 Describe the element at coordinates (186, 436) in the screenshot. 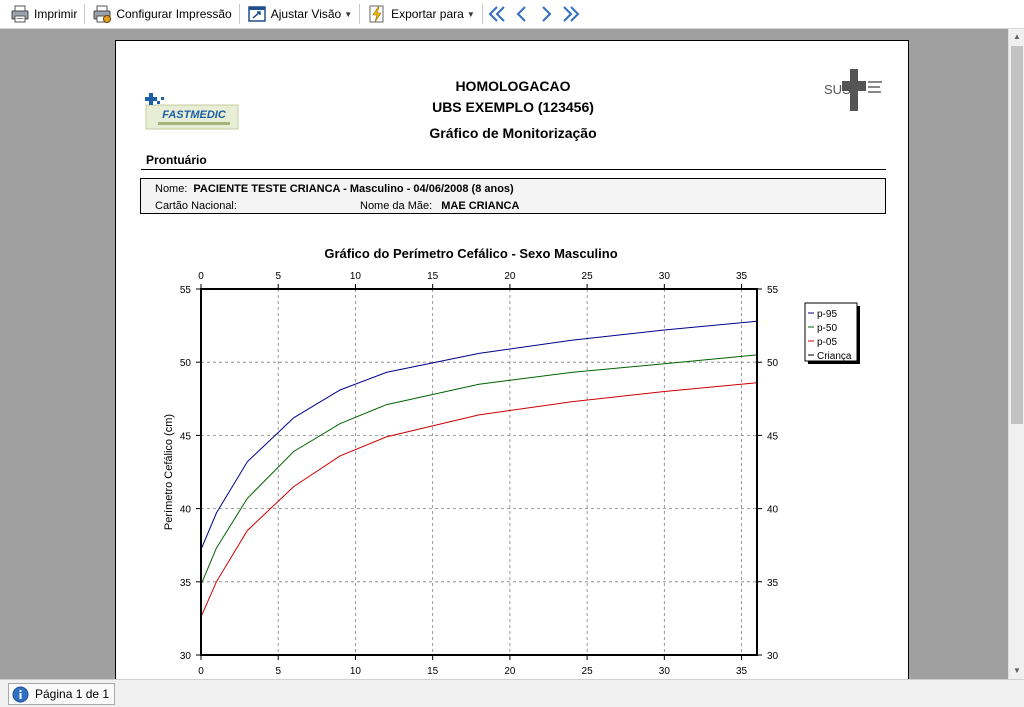

I see `y-tick-label: 45` at that location.